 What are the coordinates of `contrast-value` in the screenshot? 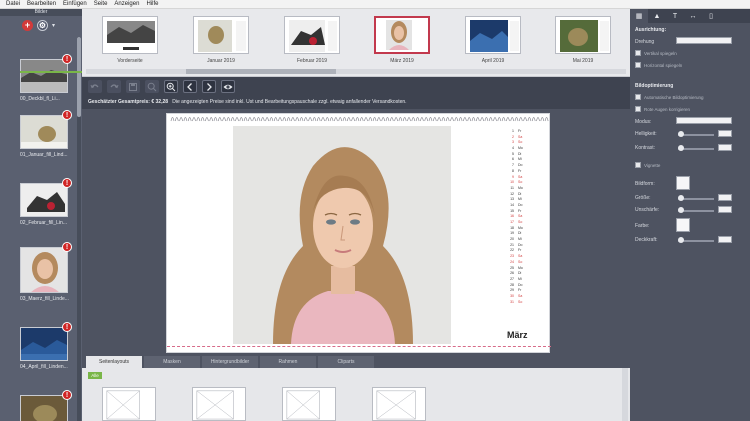 It's located at (725, 147).